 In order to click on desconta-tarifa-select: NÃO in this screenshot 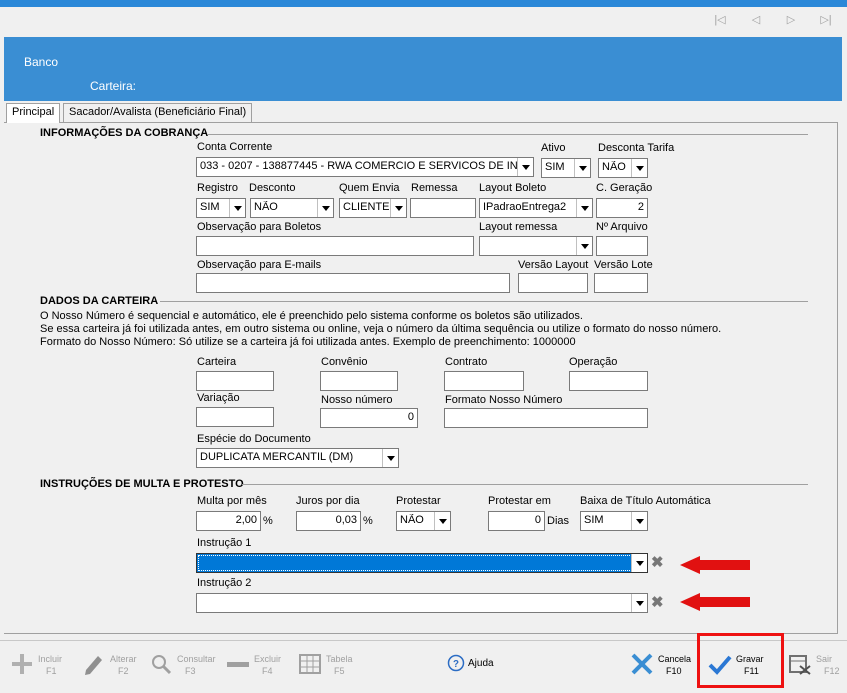, I will do `click(623, 168)`.